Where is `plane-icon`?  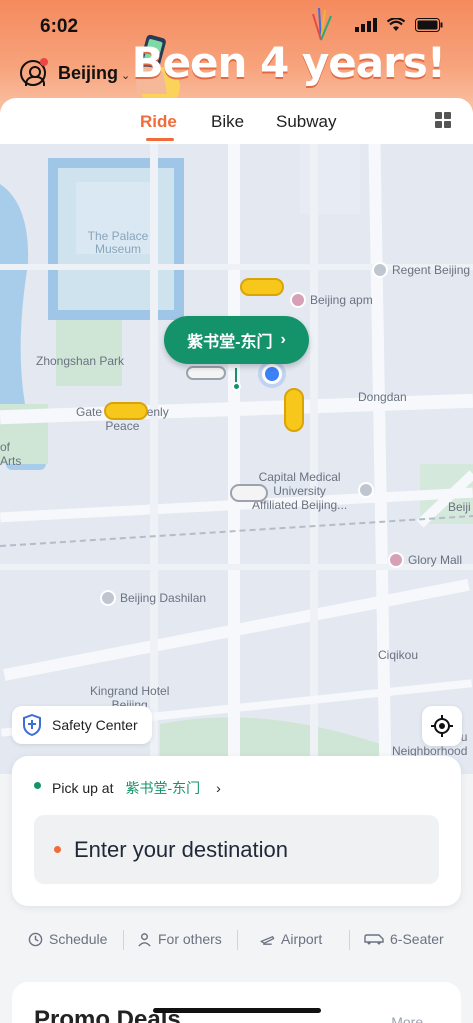 plane-icon is located at coordinates (267, 940).